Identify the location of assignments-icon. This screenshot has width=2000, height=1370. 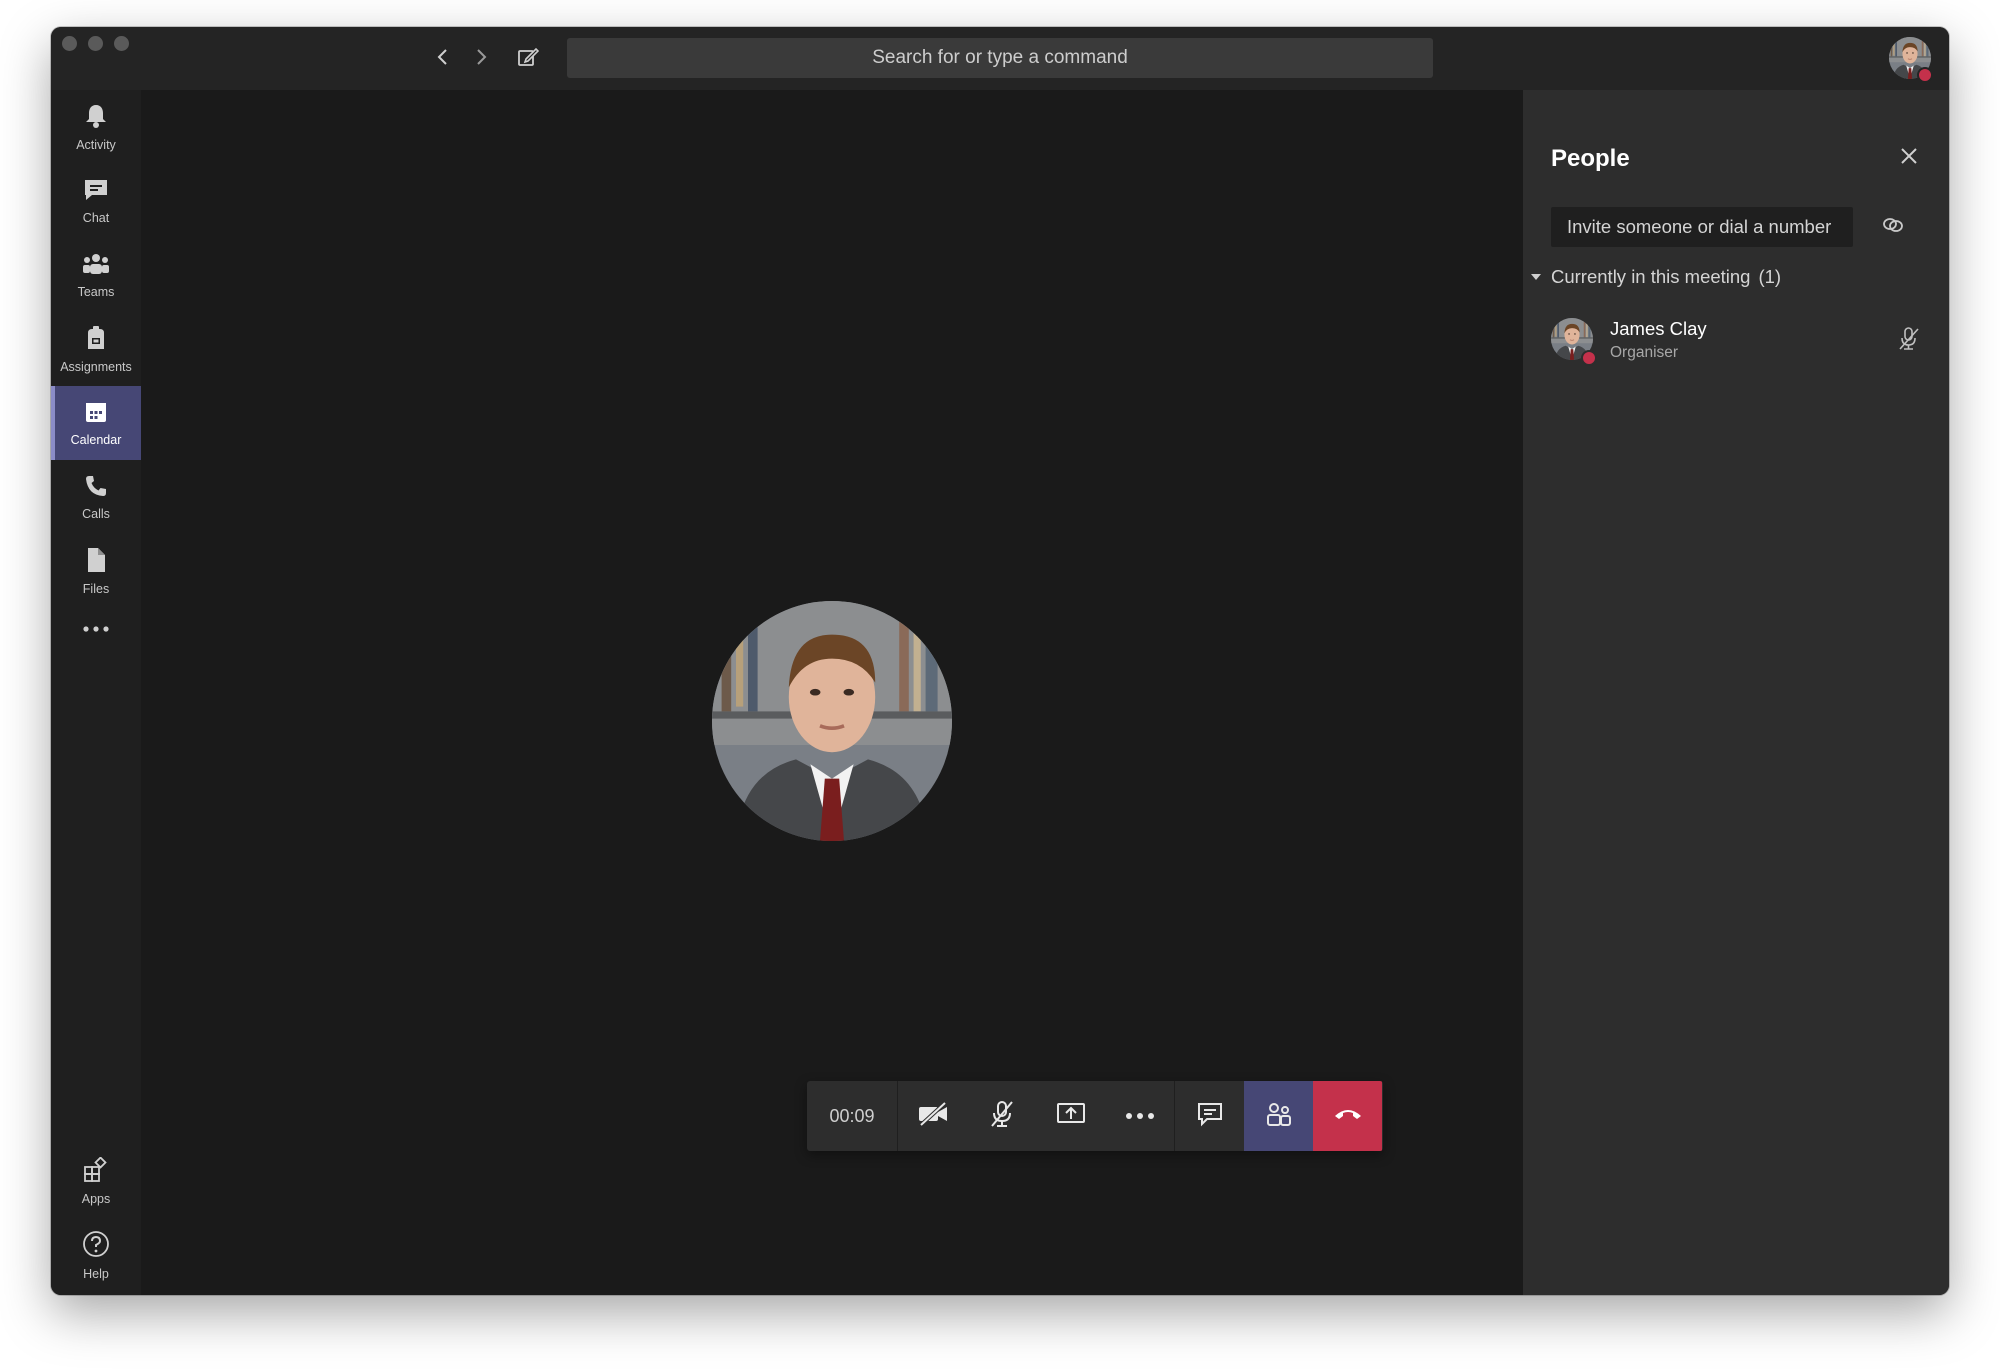
(96, 342).